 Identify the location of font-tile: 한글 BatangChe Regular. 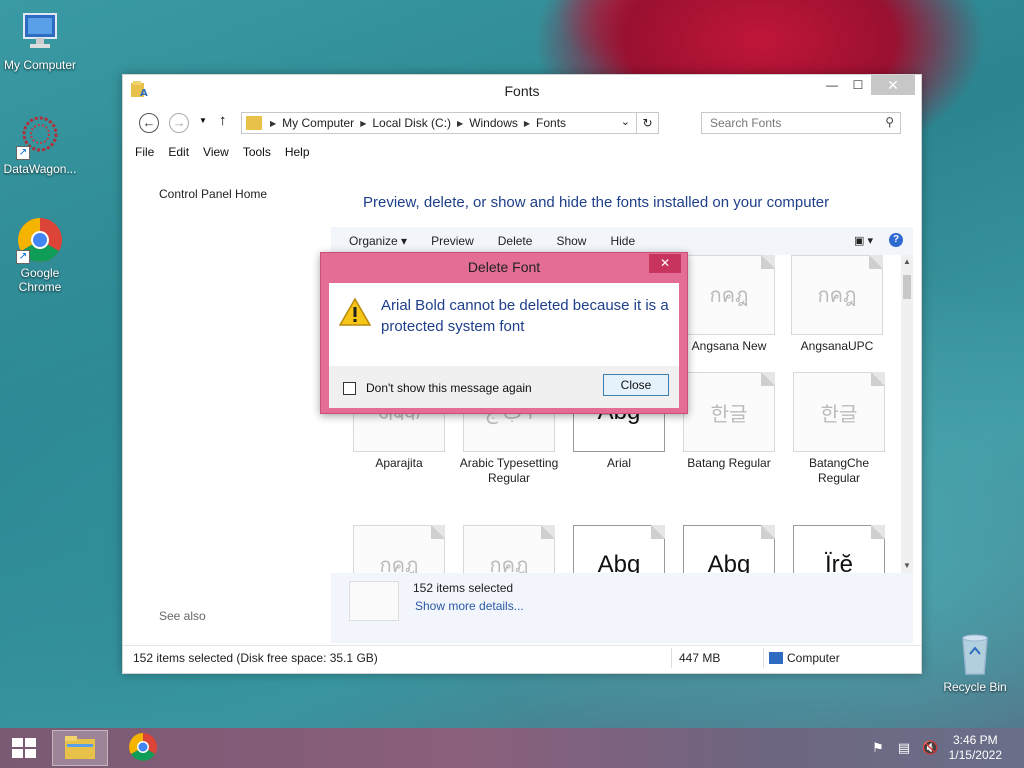
(839, 429).